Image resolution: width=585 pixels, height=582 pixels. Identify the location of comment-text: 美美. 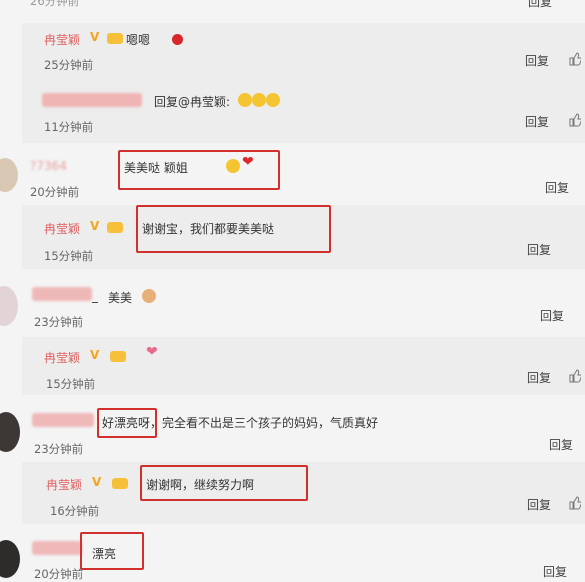
(120, 298).